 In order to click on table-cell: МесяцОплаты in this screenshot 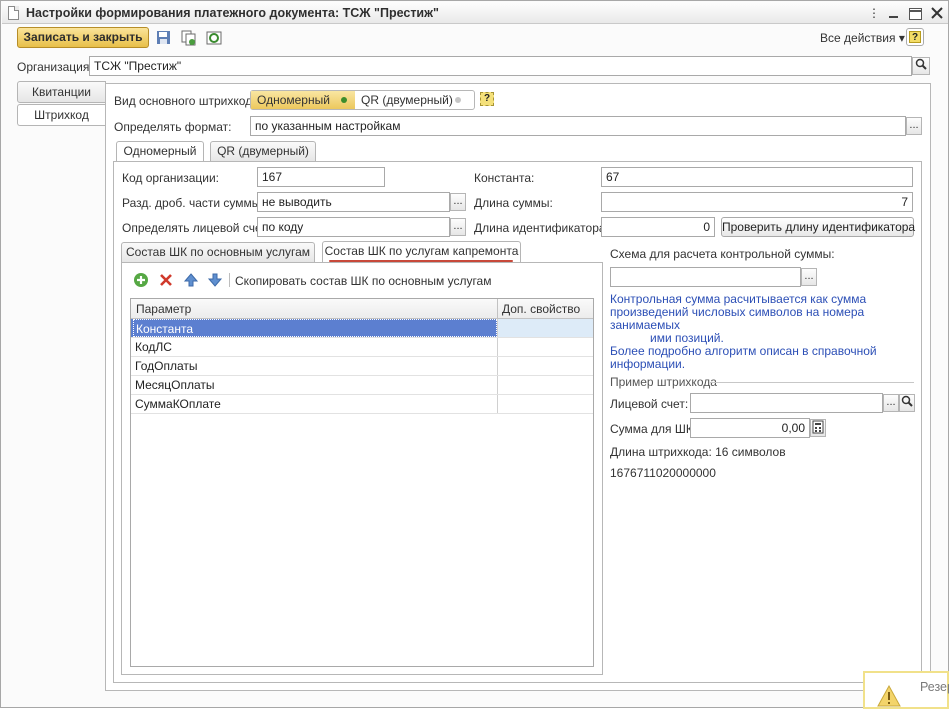, I will do `click(175, 385)`.